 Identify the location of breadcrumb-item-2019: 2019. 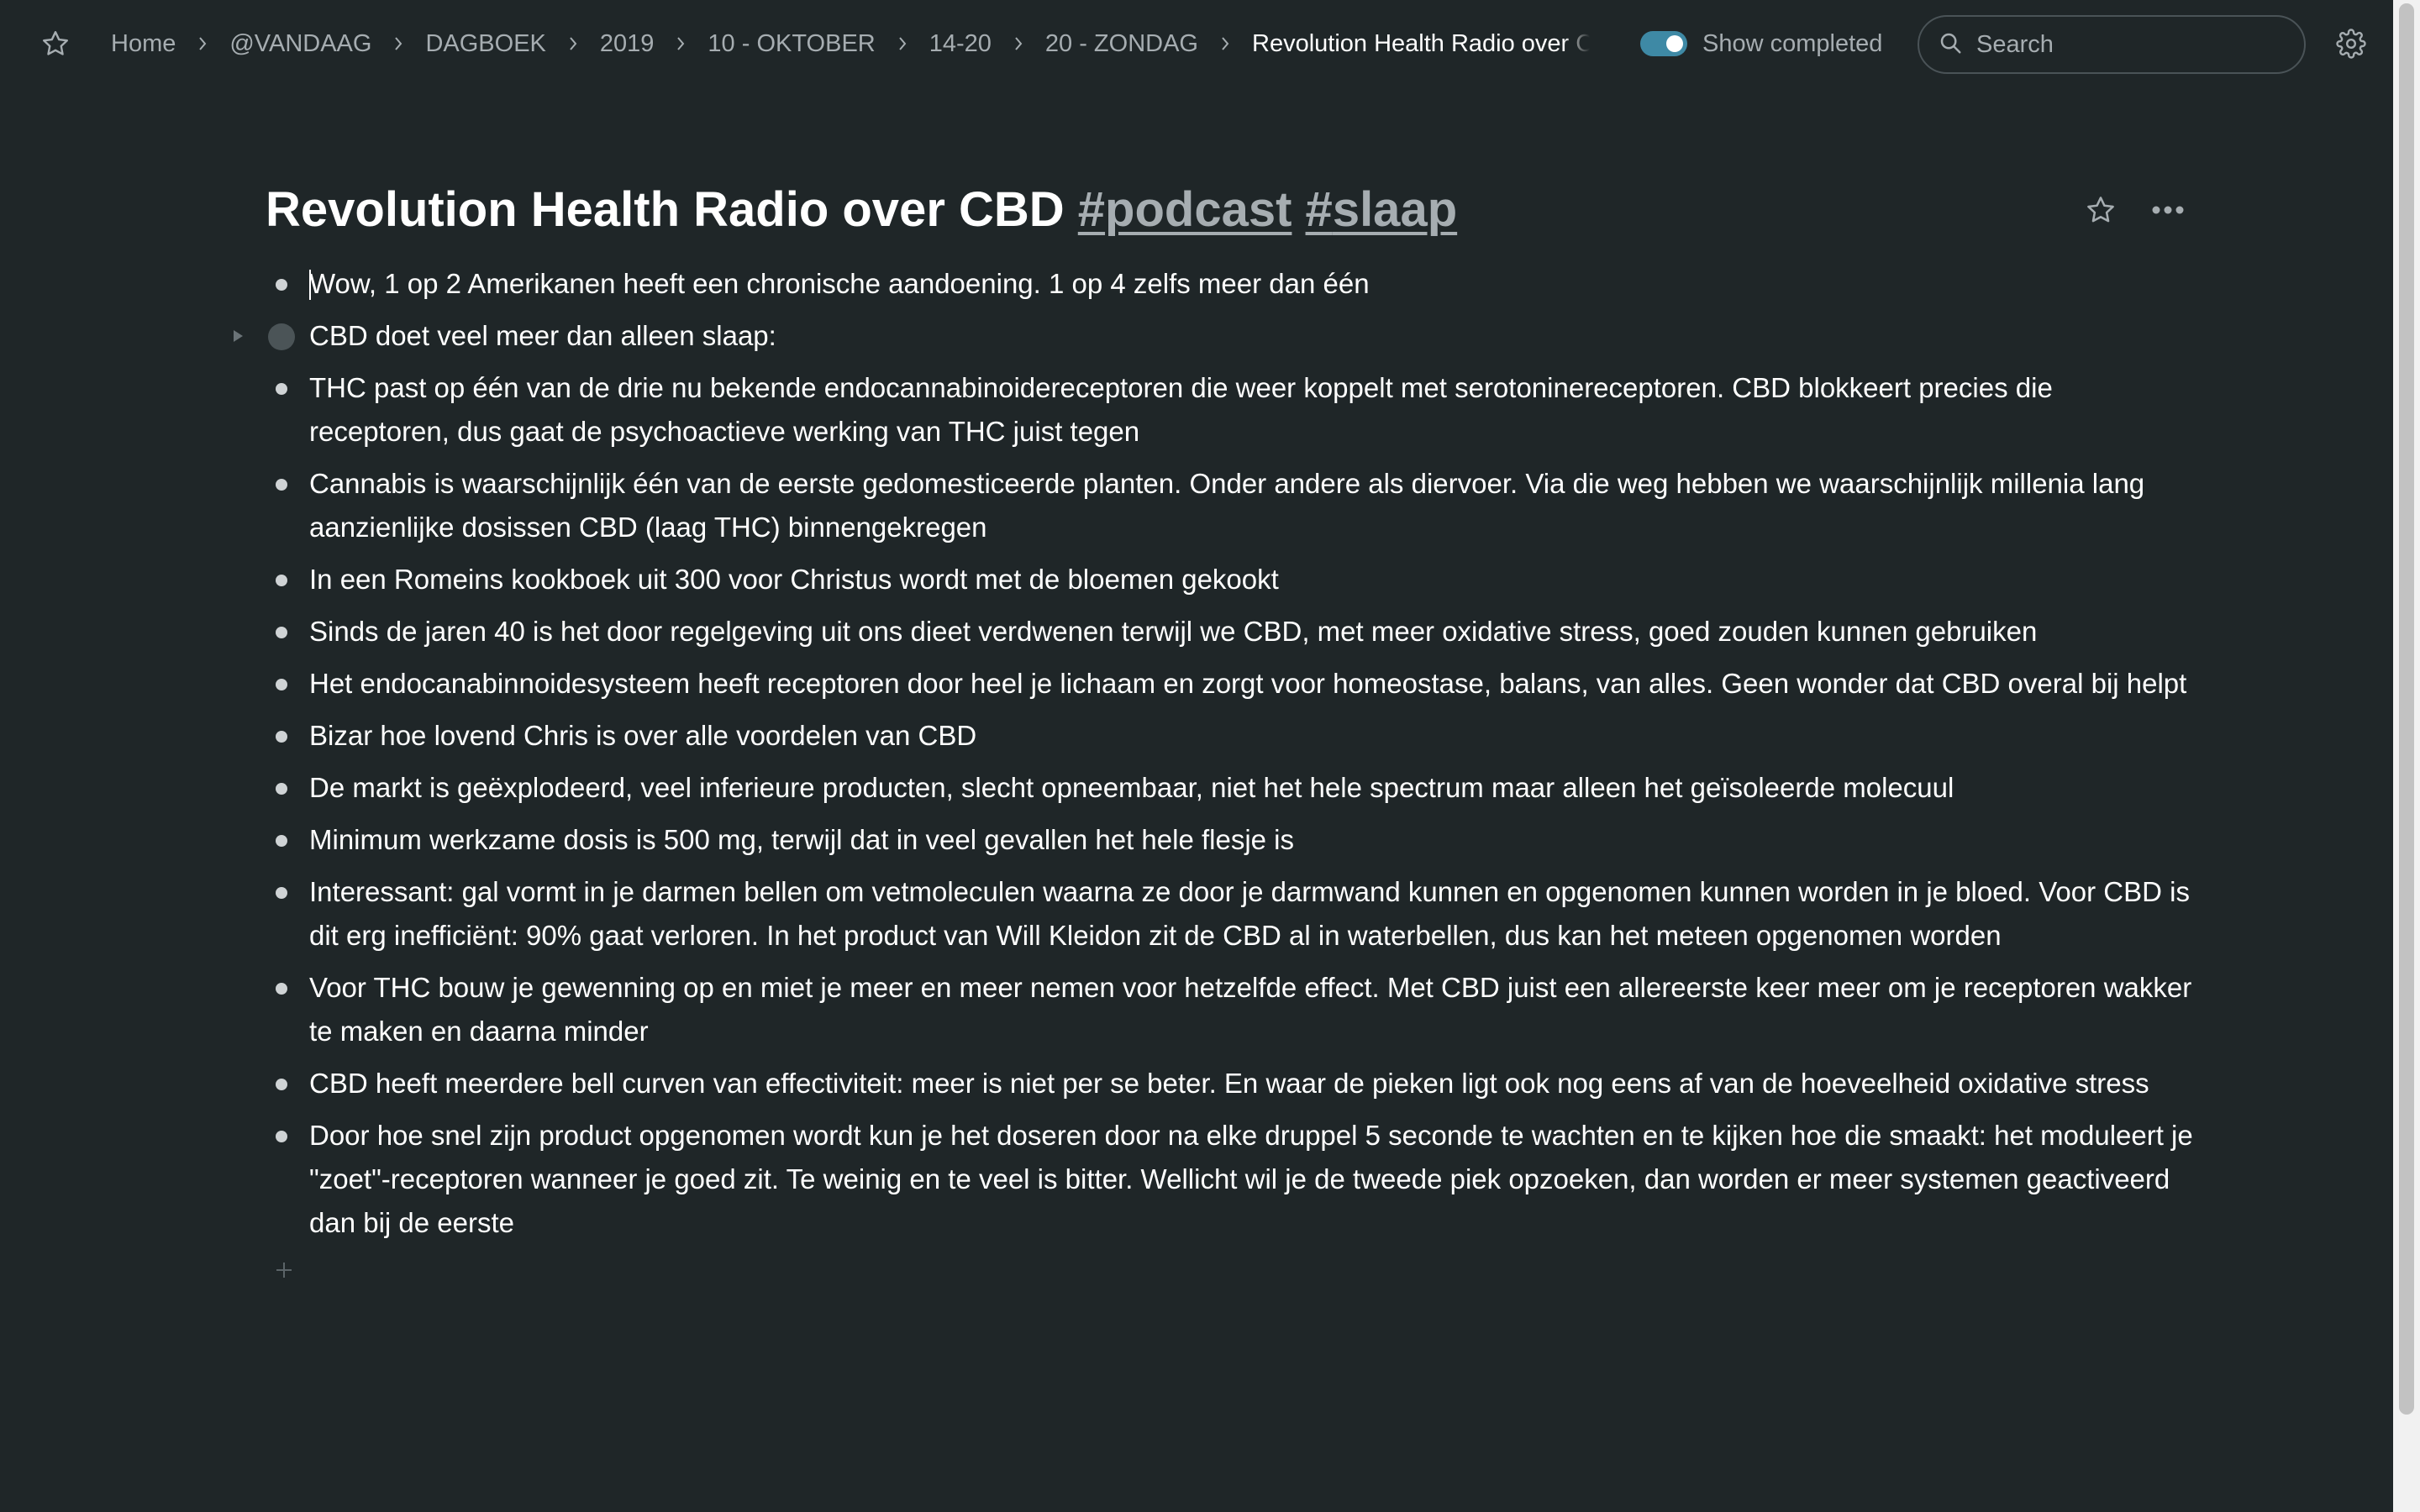
(628, 44).